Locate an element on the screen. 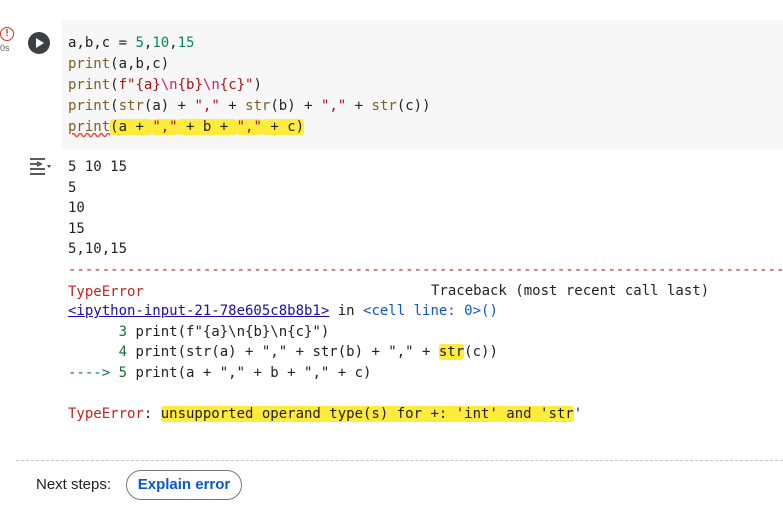 The height and width of the screenshot is (530, 783). code-token: a,b,c = is located at coordinates (102, 43).